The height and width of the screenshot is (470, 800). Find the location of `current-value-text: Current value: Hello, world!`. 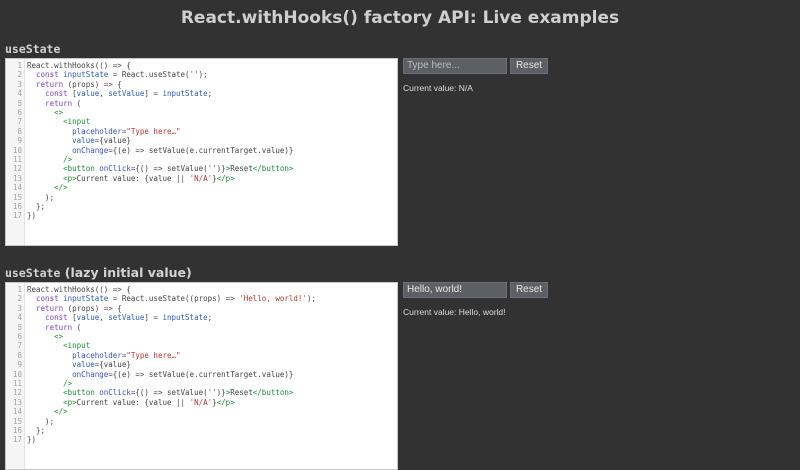

current-value-text: Current value: Hello, world! is located at coordinates (454, 312).